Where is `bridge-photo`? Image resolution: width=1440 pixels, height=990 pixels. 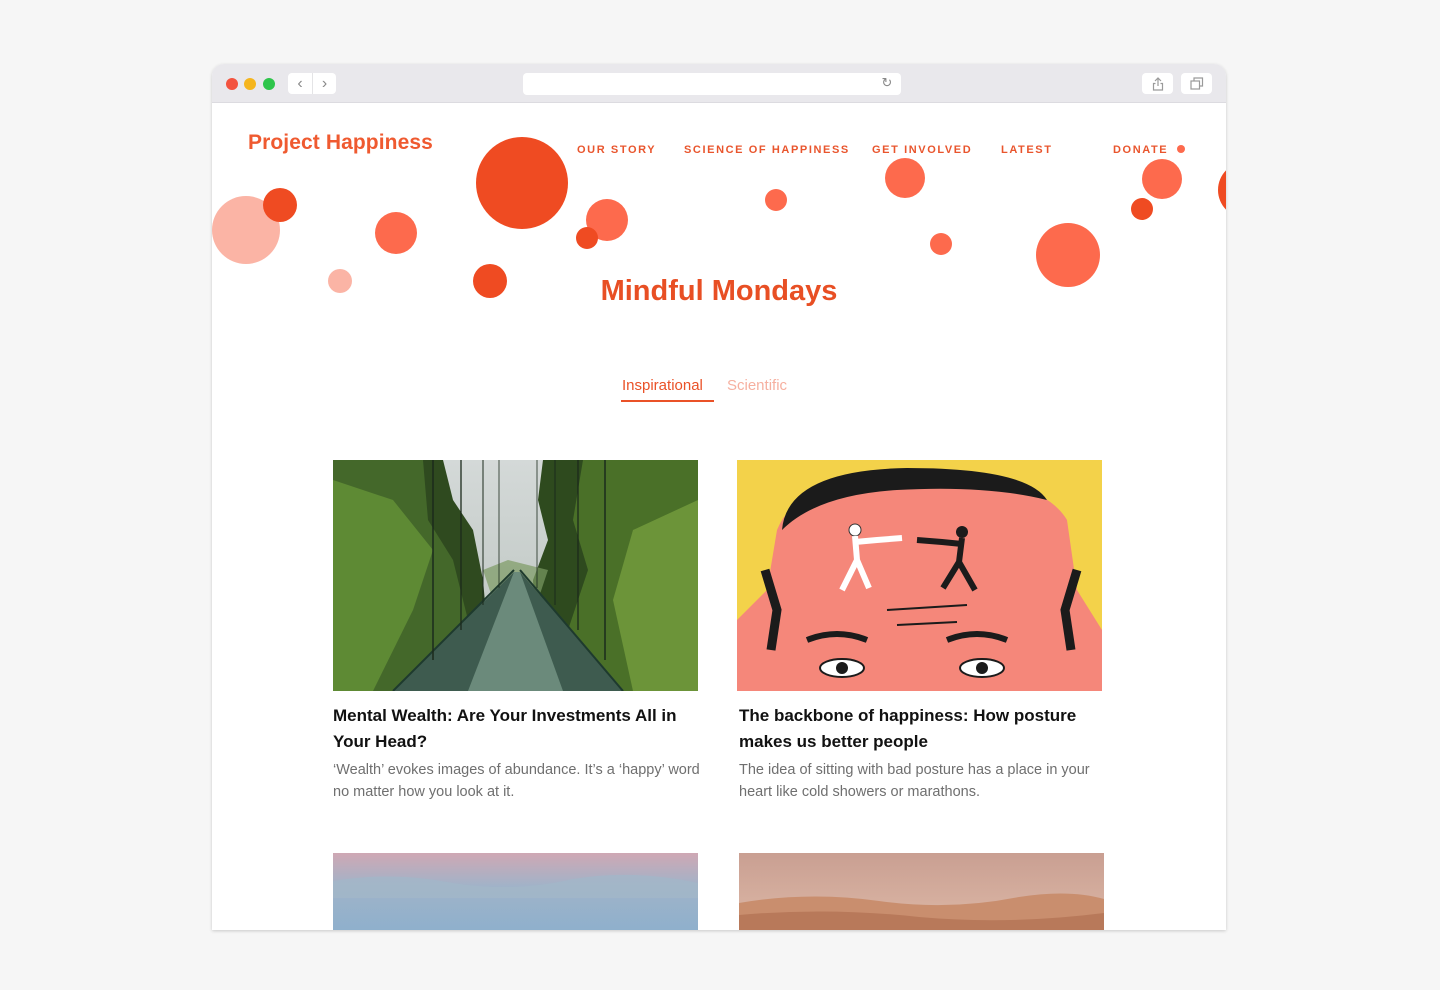 bridge-photo is located at coordinates (515, 575).